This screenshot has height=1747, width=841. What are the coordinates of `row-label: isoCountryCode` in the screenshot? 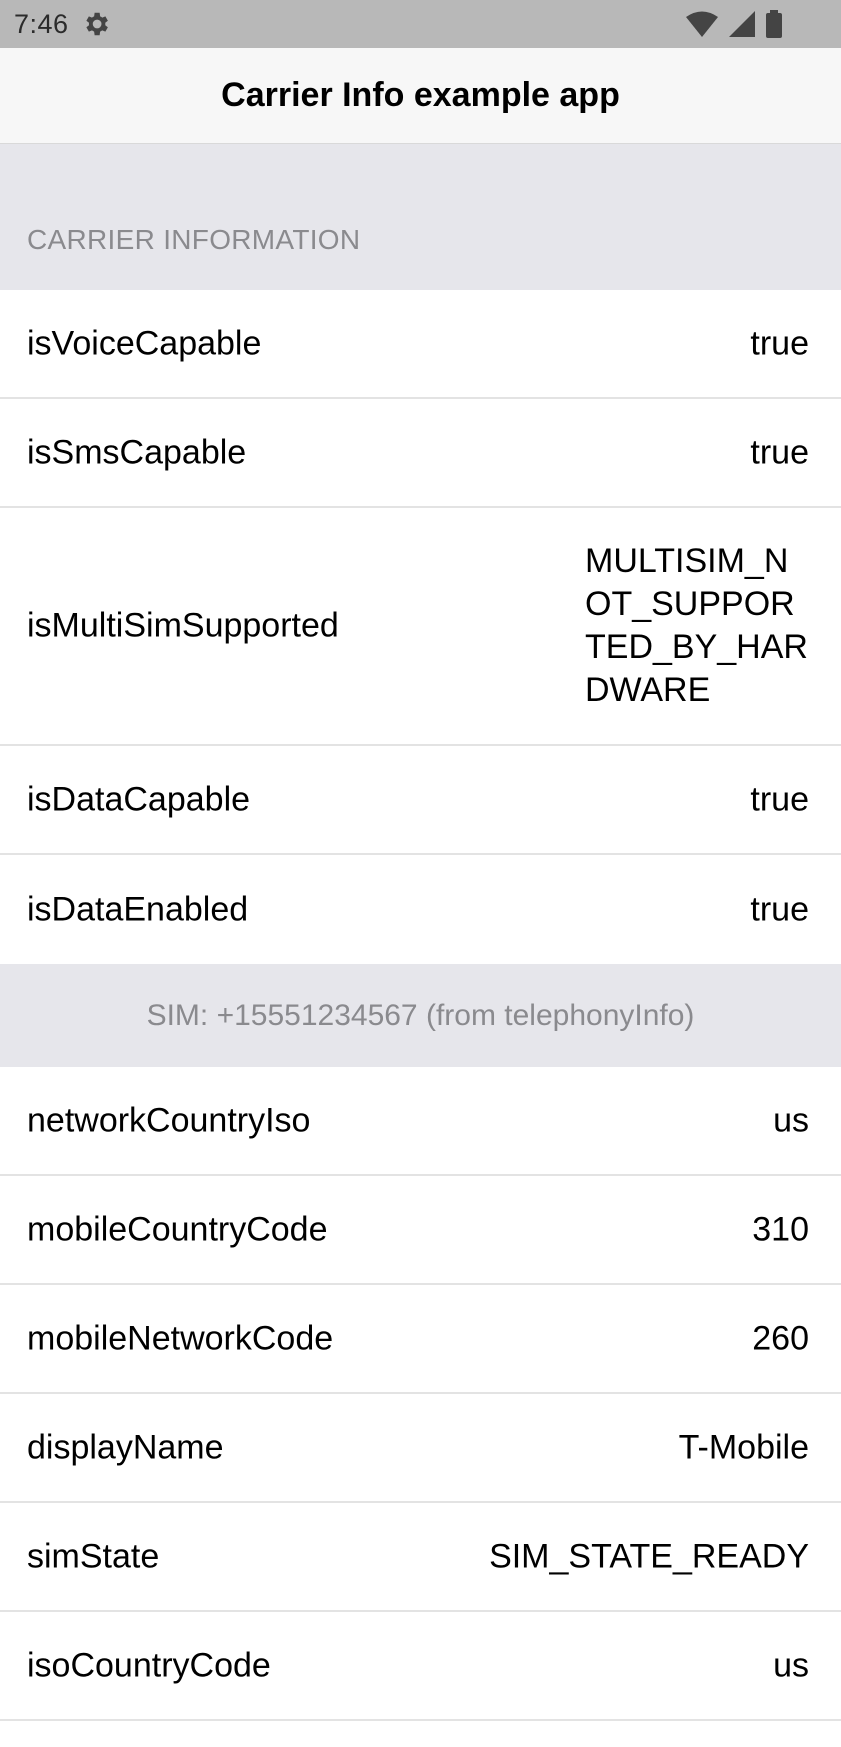 It's located at (149, 1665).